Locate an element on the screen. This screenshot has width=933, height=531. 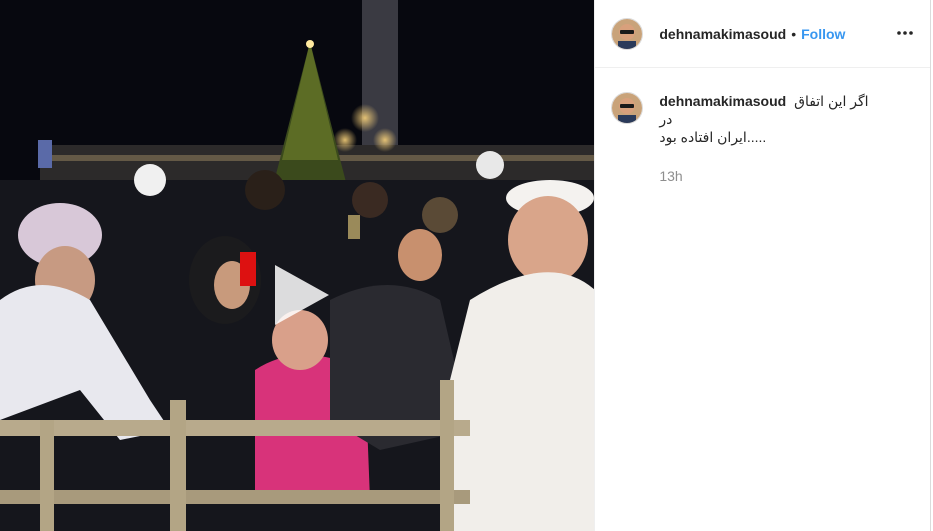
avatar is located at coordinates (627, 33).